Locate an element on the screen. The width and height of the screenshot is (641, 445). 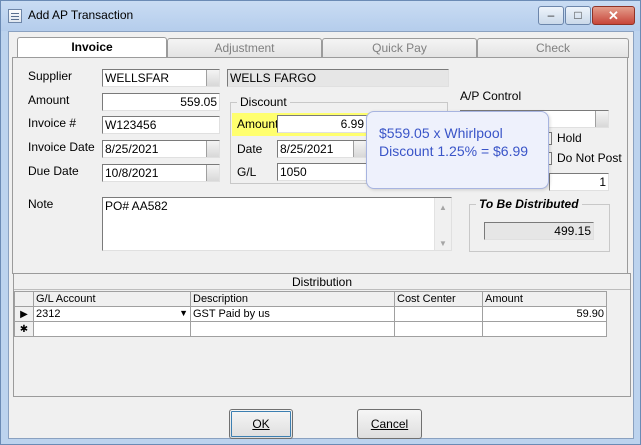
tab-invoice: Invoice is located at coordinates (92, 48).